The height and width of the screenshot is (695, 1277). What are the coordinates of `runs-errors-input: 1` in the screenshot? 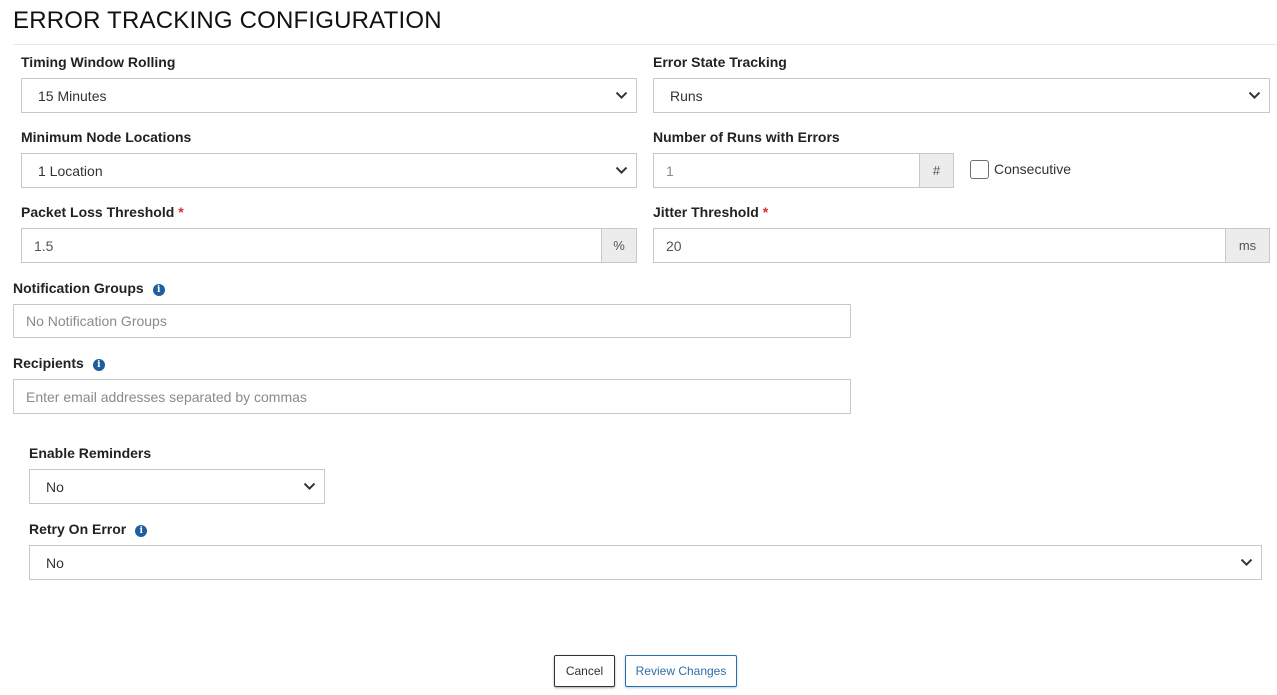 It's located at (786, 170).